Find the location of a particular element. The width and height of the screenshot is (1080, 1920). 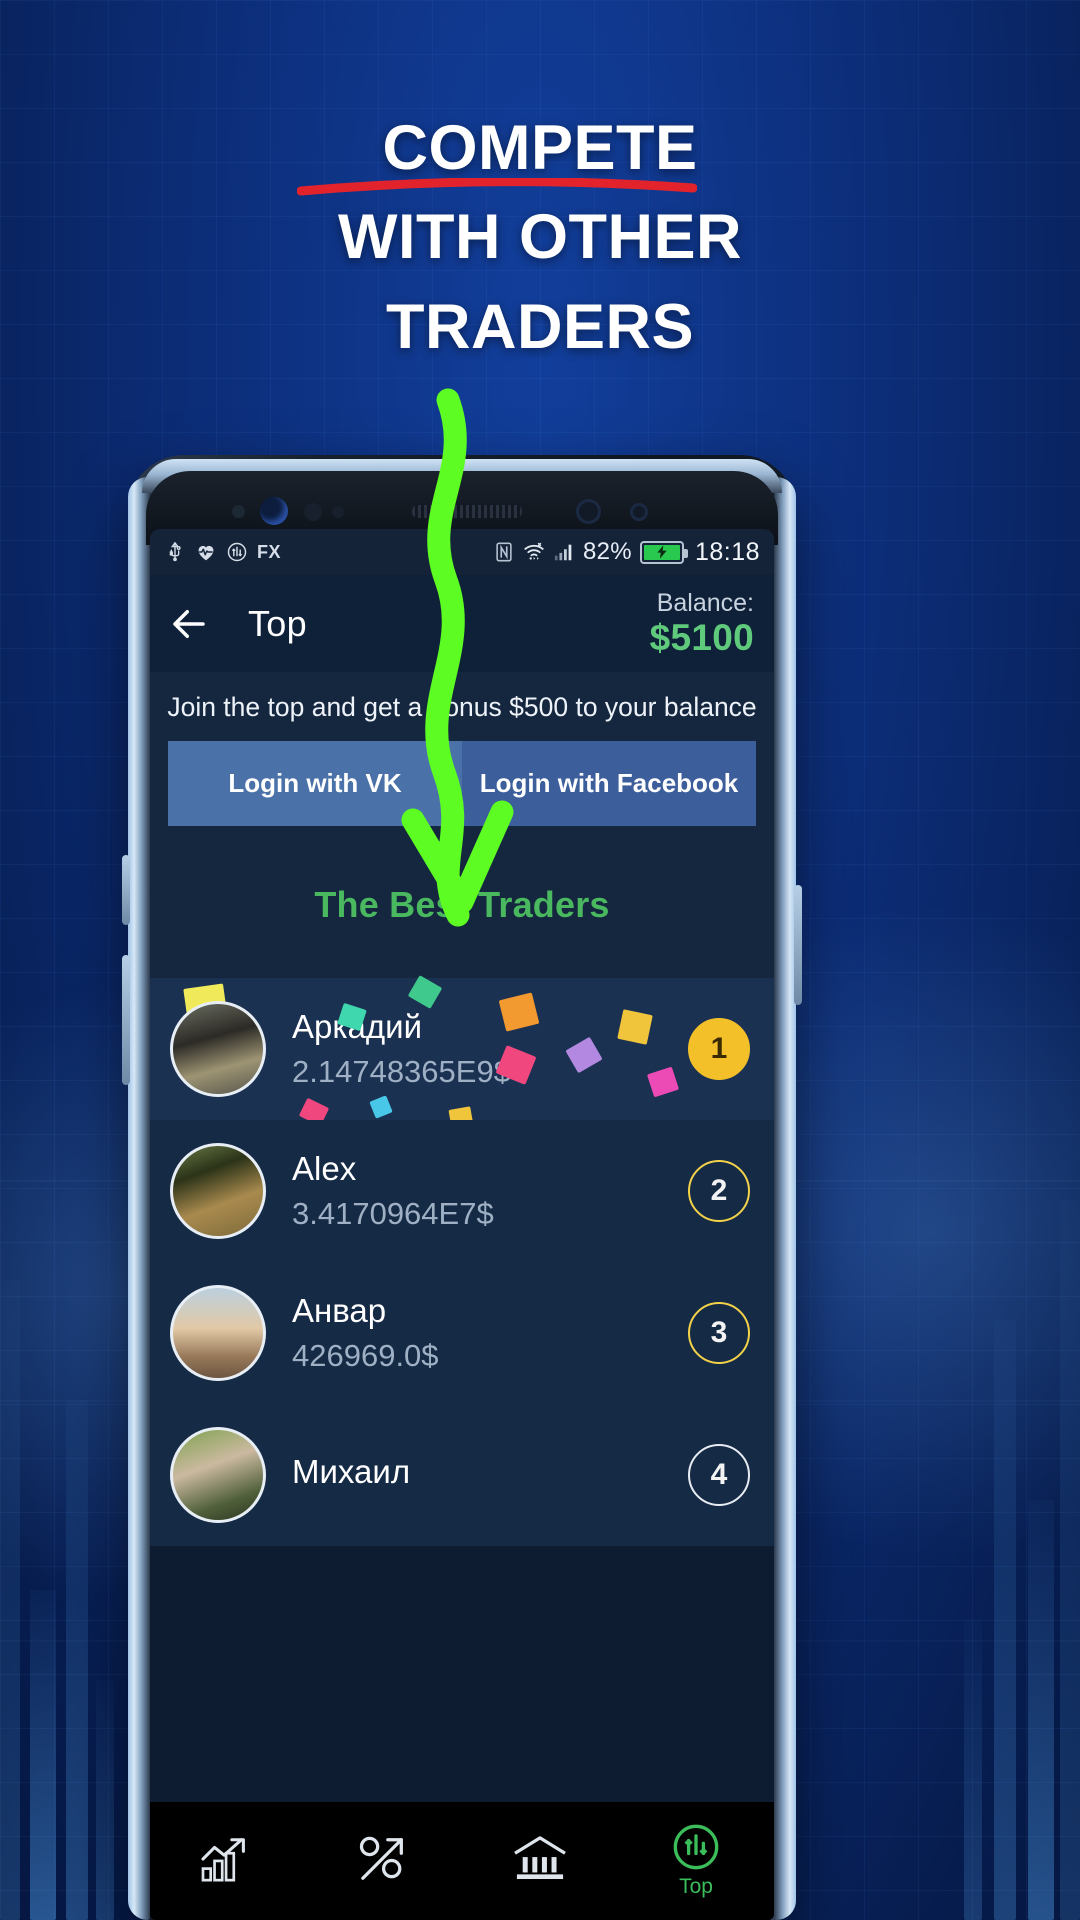

back-arrow-icon is located at coordinates (189, 624).